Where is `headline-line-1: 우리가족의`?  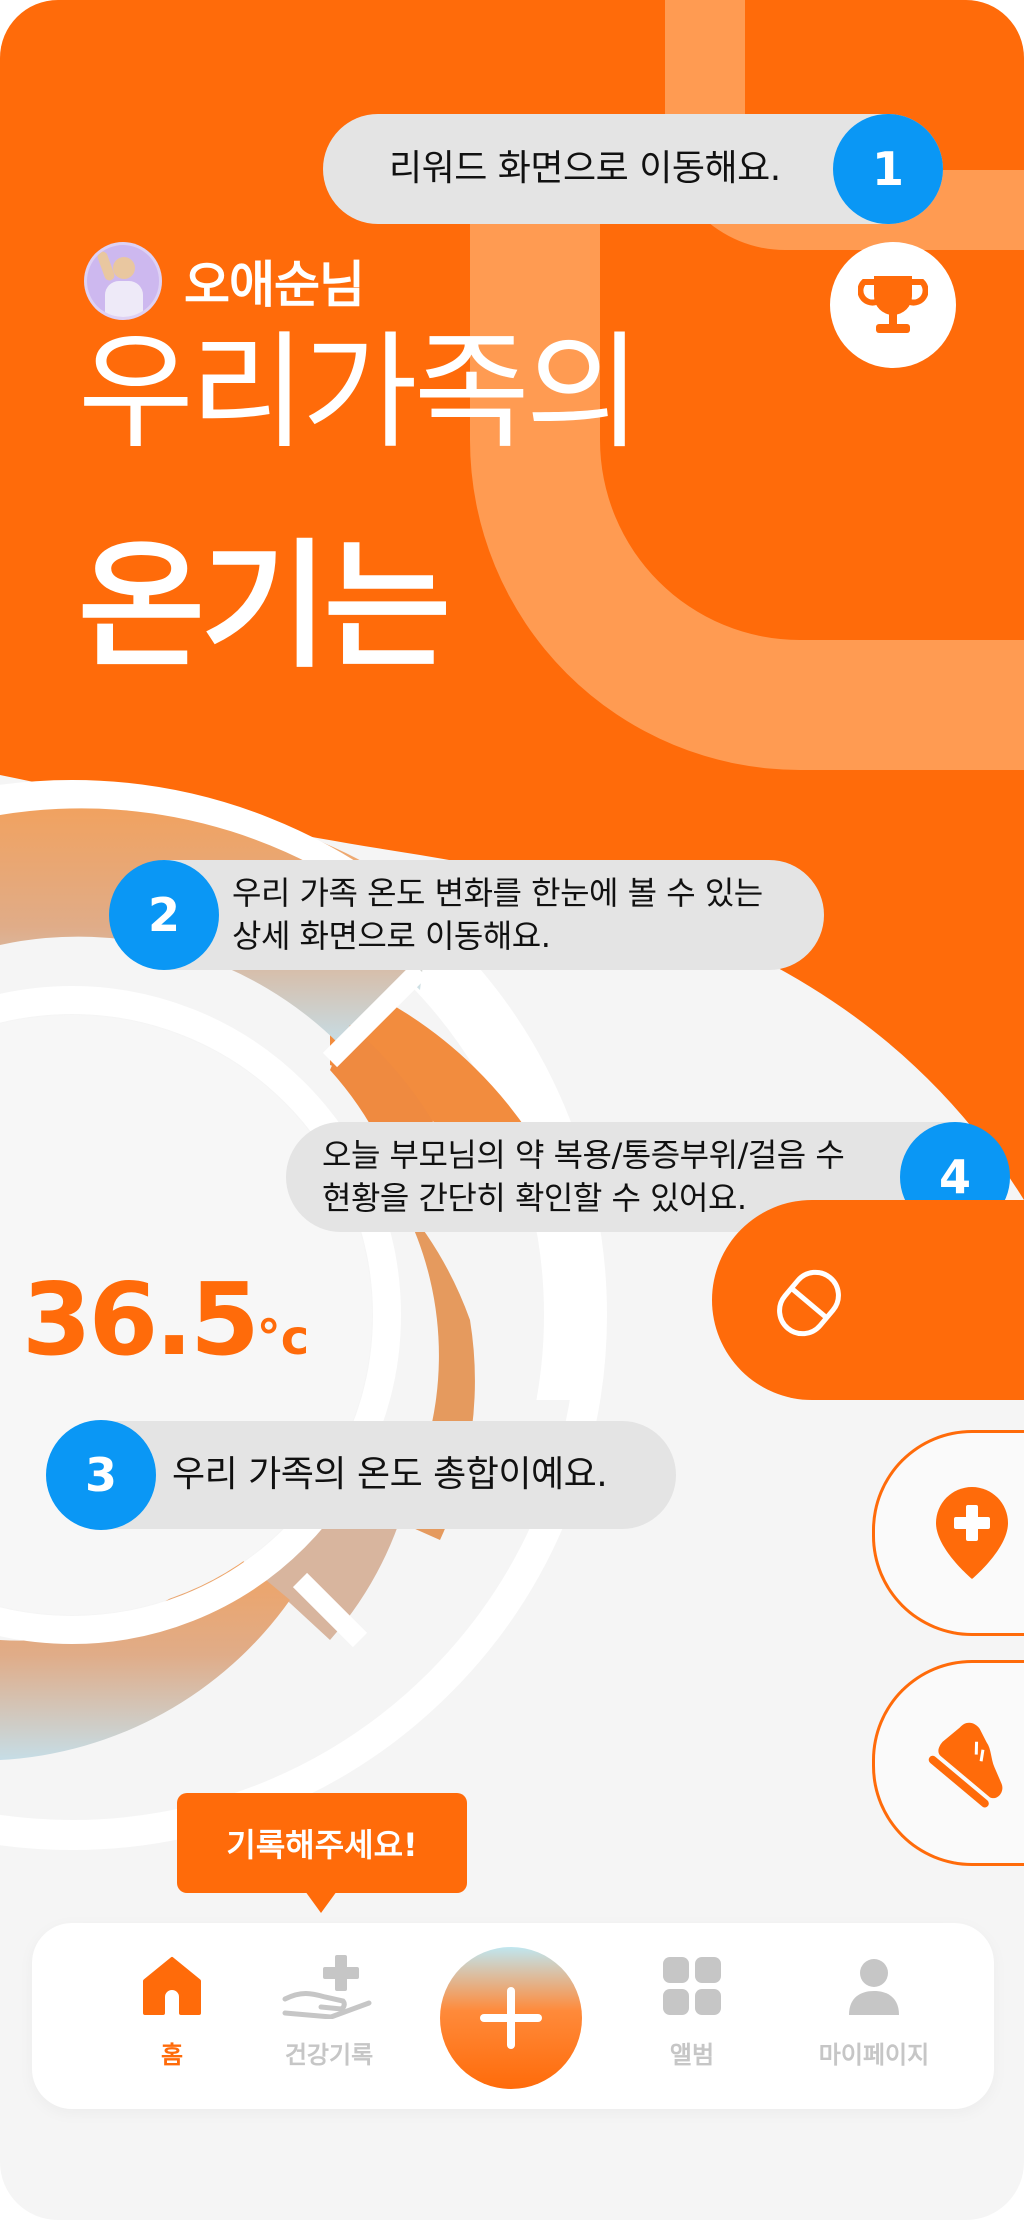 headline-line-1: 우리가족의 is located at coordinates (360, 392).